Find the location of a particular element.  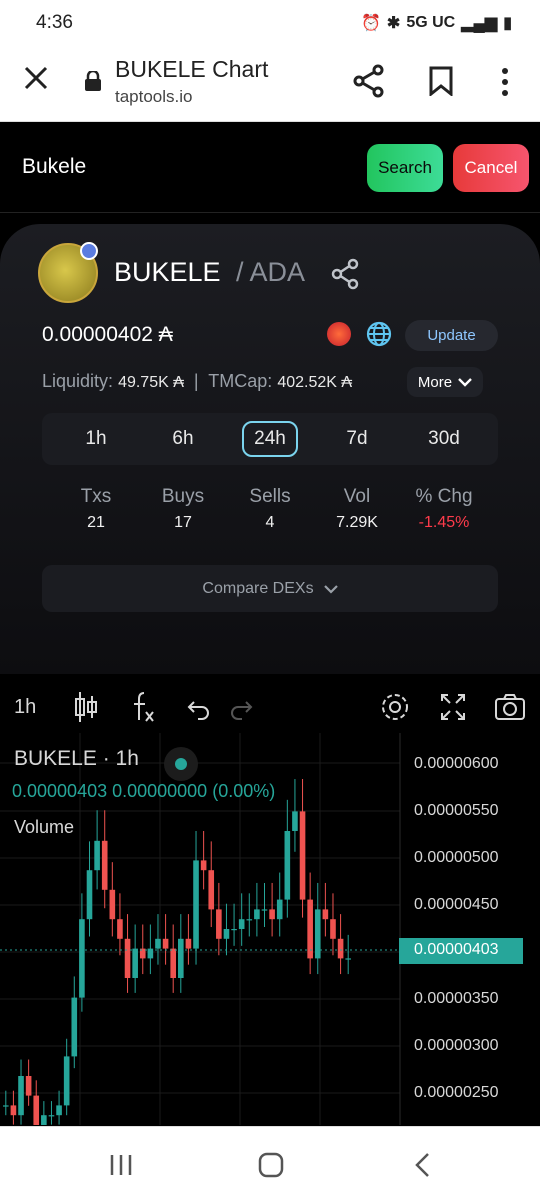

axis-label-250: 0.00000250 is located at coordinates (456, 1092).